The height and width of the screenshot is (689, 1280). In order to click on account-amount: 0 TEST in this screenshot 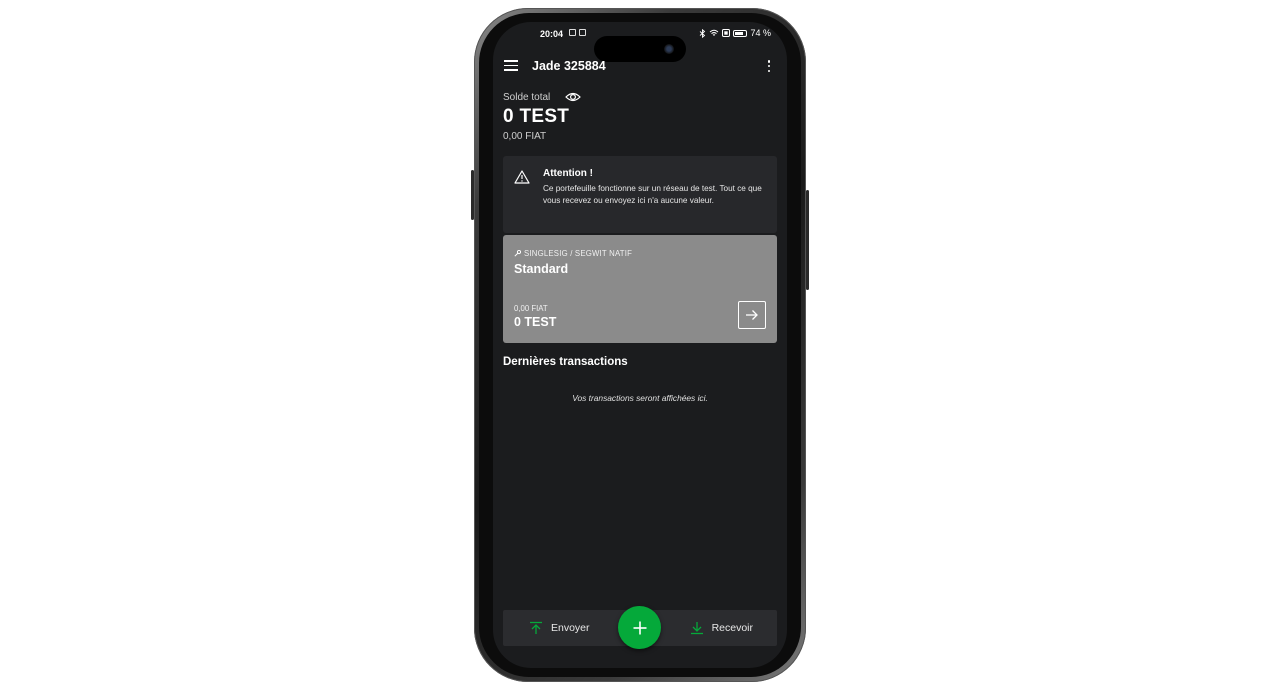, I will do `click(535, 322)`.